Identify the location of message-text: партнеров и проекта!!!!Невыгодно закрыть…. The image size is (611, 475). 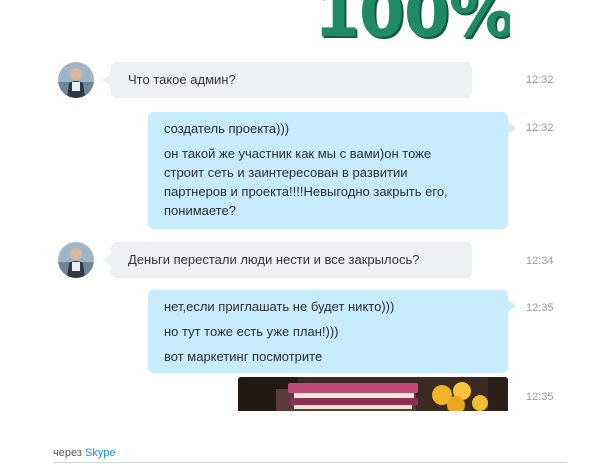
(306, 191).